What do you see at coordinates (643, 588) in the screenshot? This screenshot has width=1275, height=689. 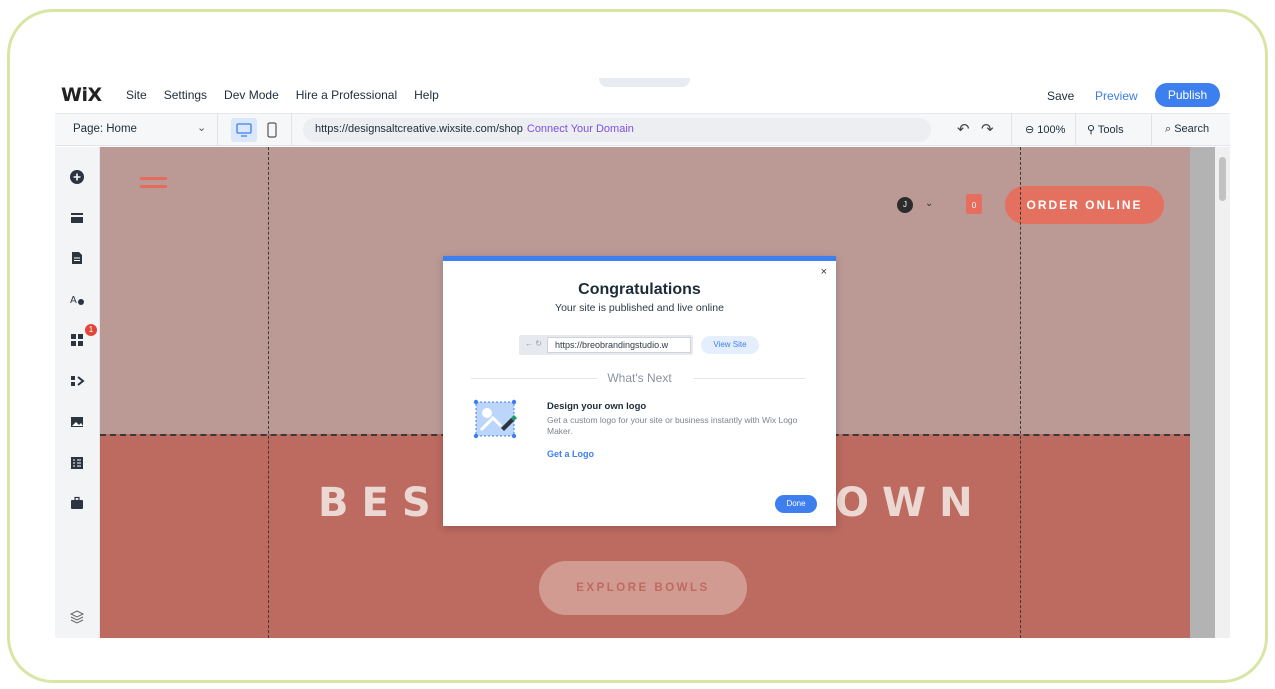 I see `explore-bowls-button: EXPLORE BOWLS` at bounding box center [643, 588].